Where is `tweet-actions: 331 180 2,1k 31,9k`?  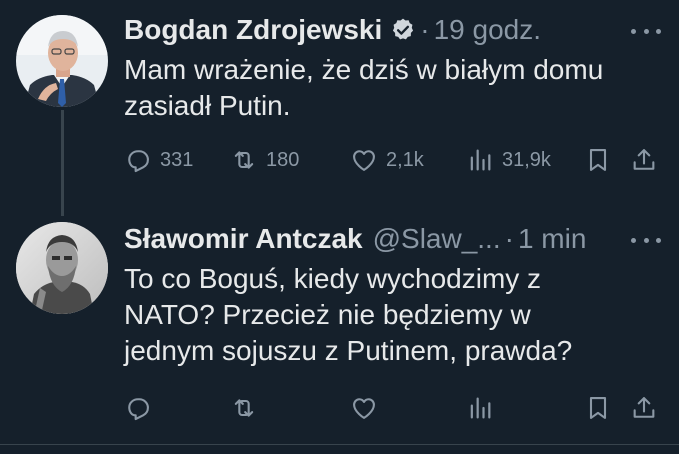
tweet-actions: 331 180 2,1k 31,9k is located at coordinates (394, 160).